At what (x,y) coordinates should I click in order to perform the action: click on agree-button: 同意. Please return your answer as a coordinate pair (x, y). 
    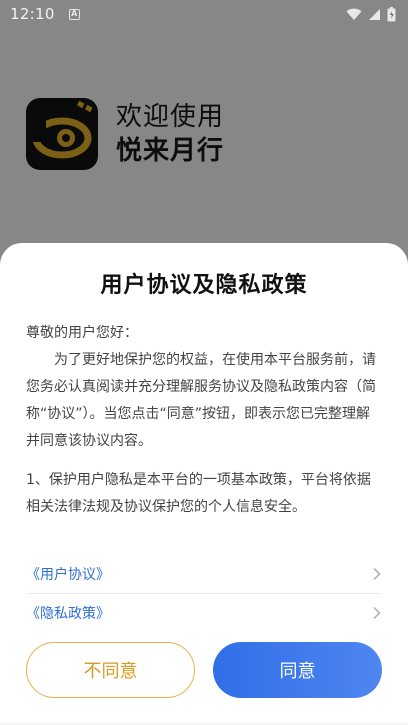
    Looking at the image, I should click on (297, 670).